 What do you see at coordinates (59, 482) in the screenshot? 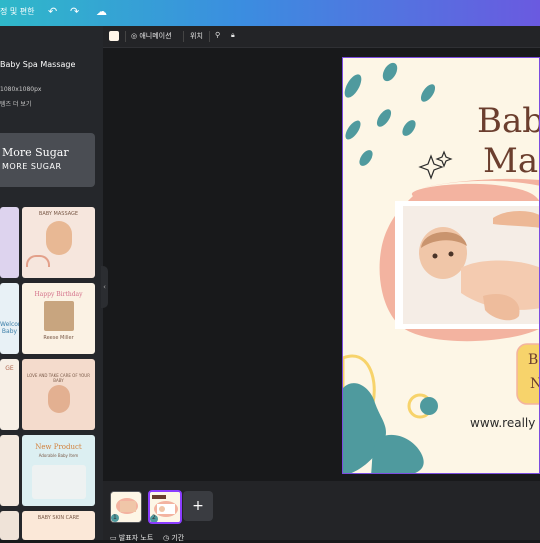
I see `product-photo` at bounding box center [59, 482].